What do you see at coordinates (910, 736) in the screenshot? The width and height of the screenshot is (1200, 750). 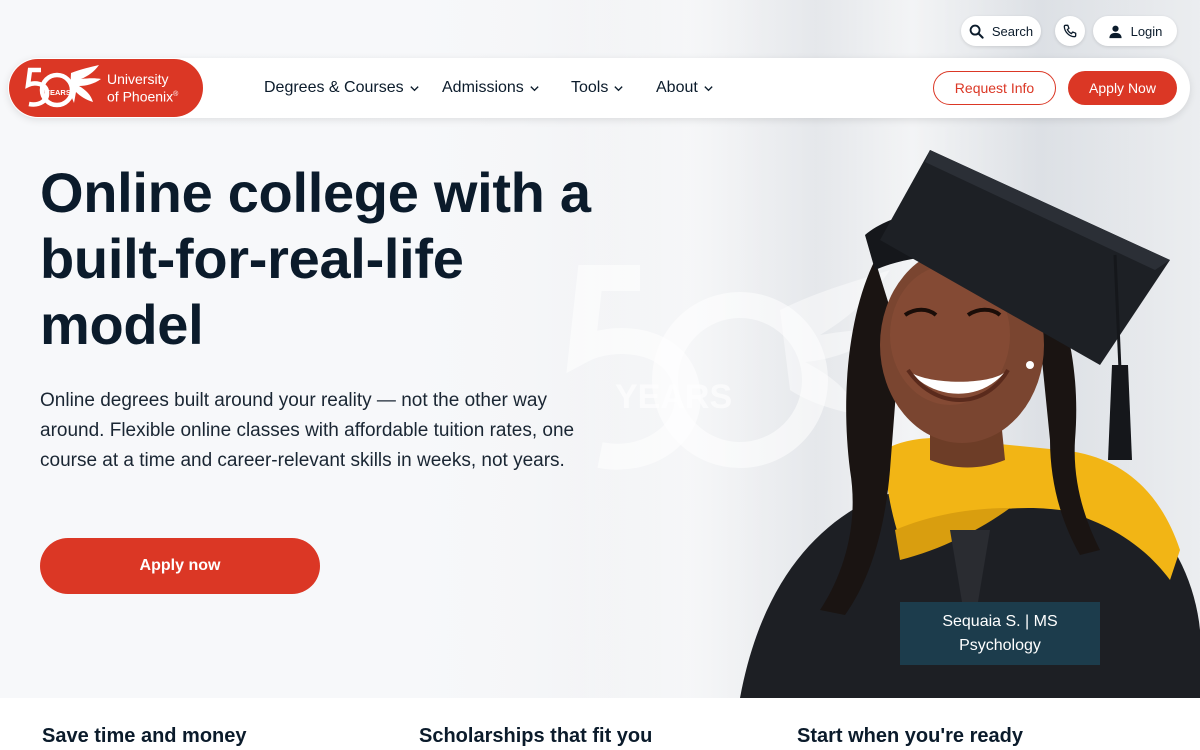 I see `feature-start-ready: Start when you're ready` at bounding box center [910, 736].